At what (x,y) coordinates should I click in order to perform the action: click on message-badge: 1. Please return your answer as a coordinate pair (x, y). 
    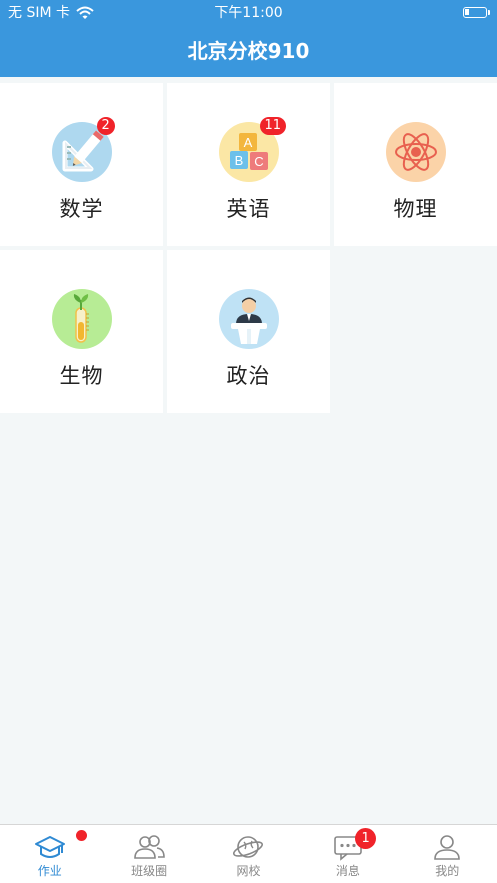
    Looking at the image, I should click on (366, 838).